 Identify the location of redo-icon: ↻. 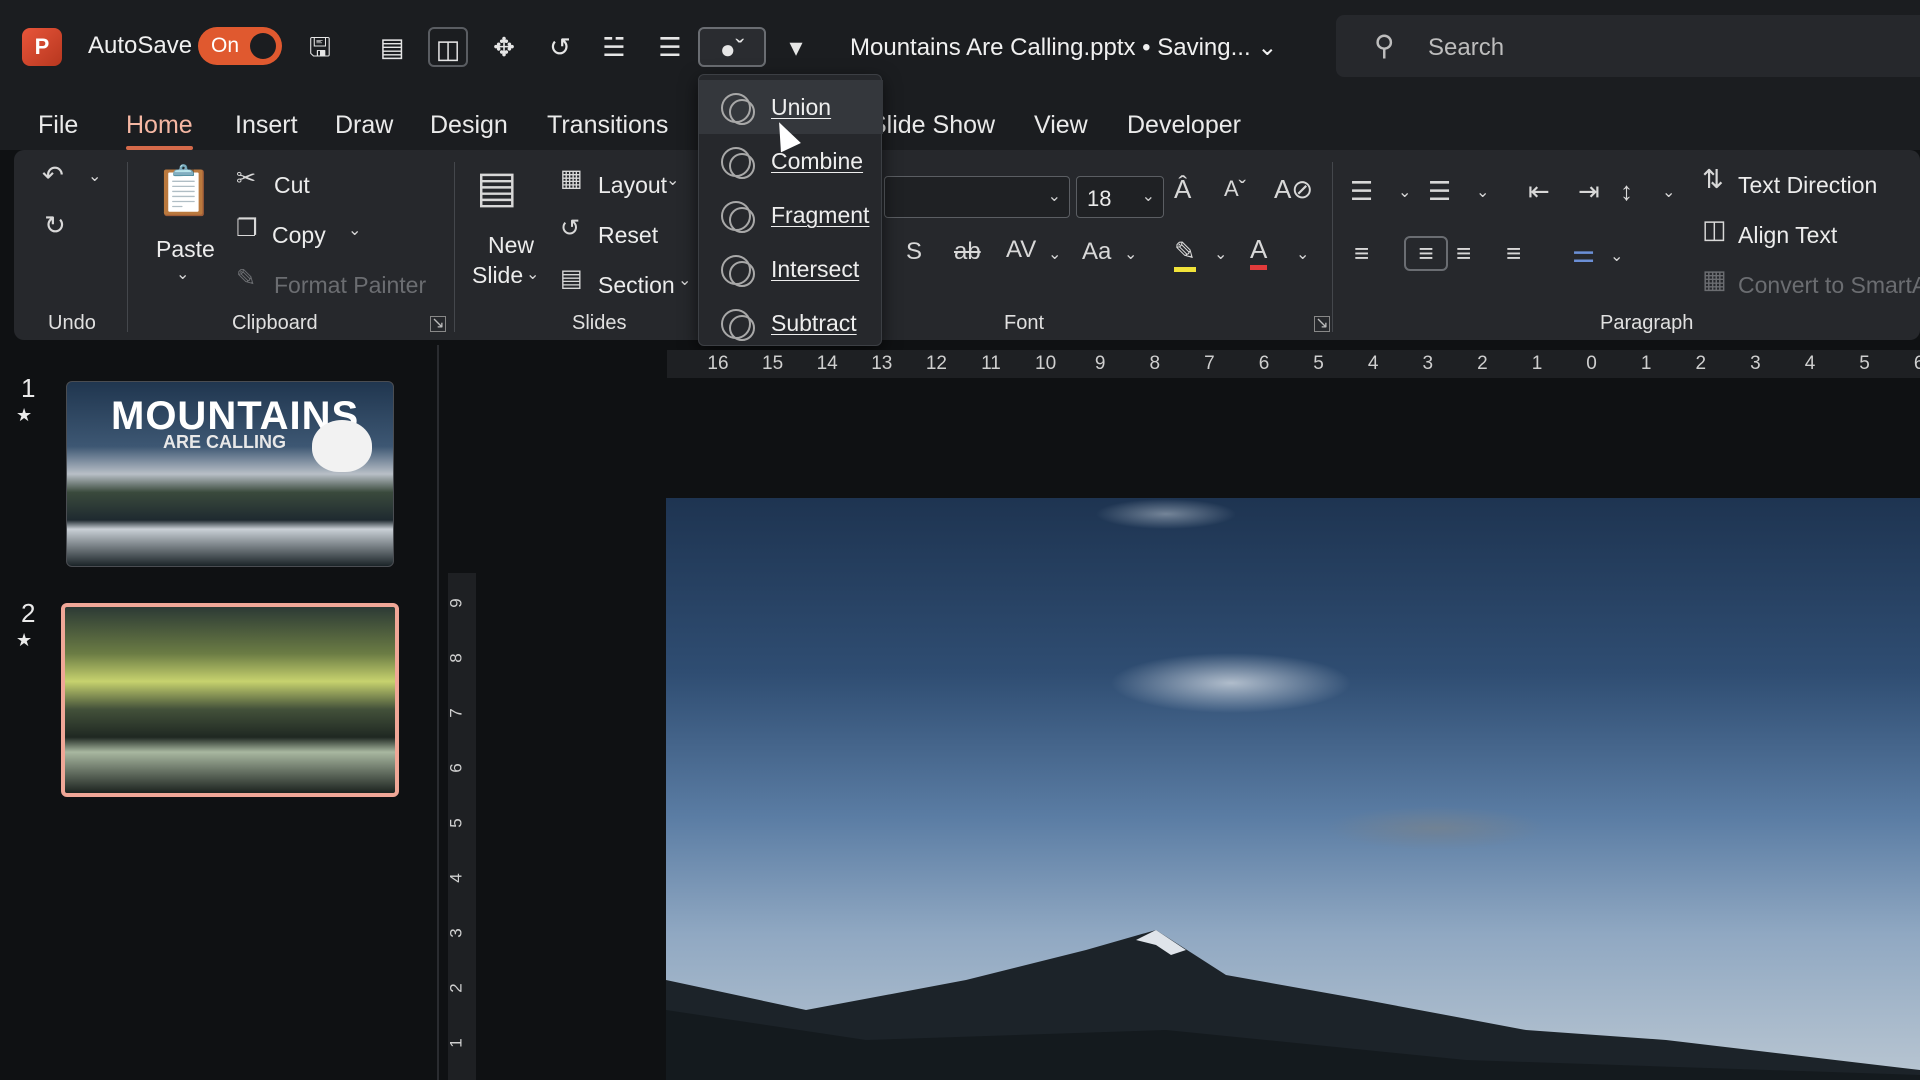
(55, 225).